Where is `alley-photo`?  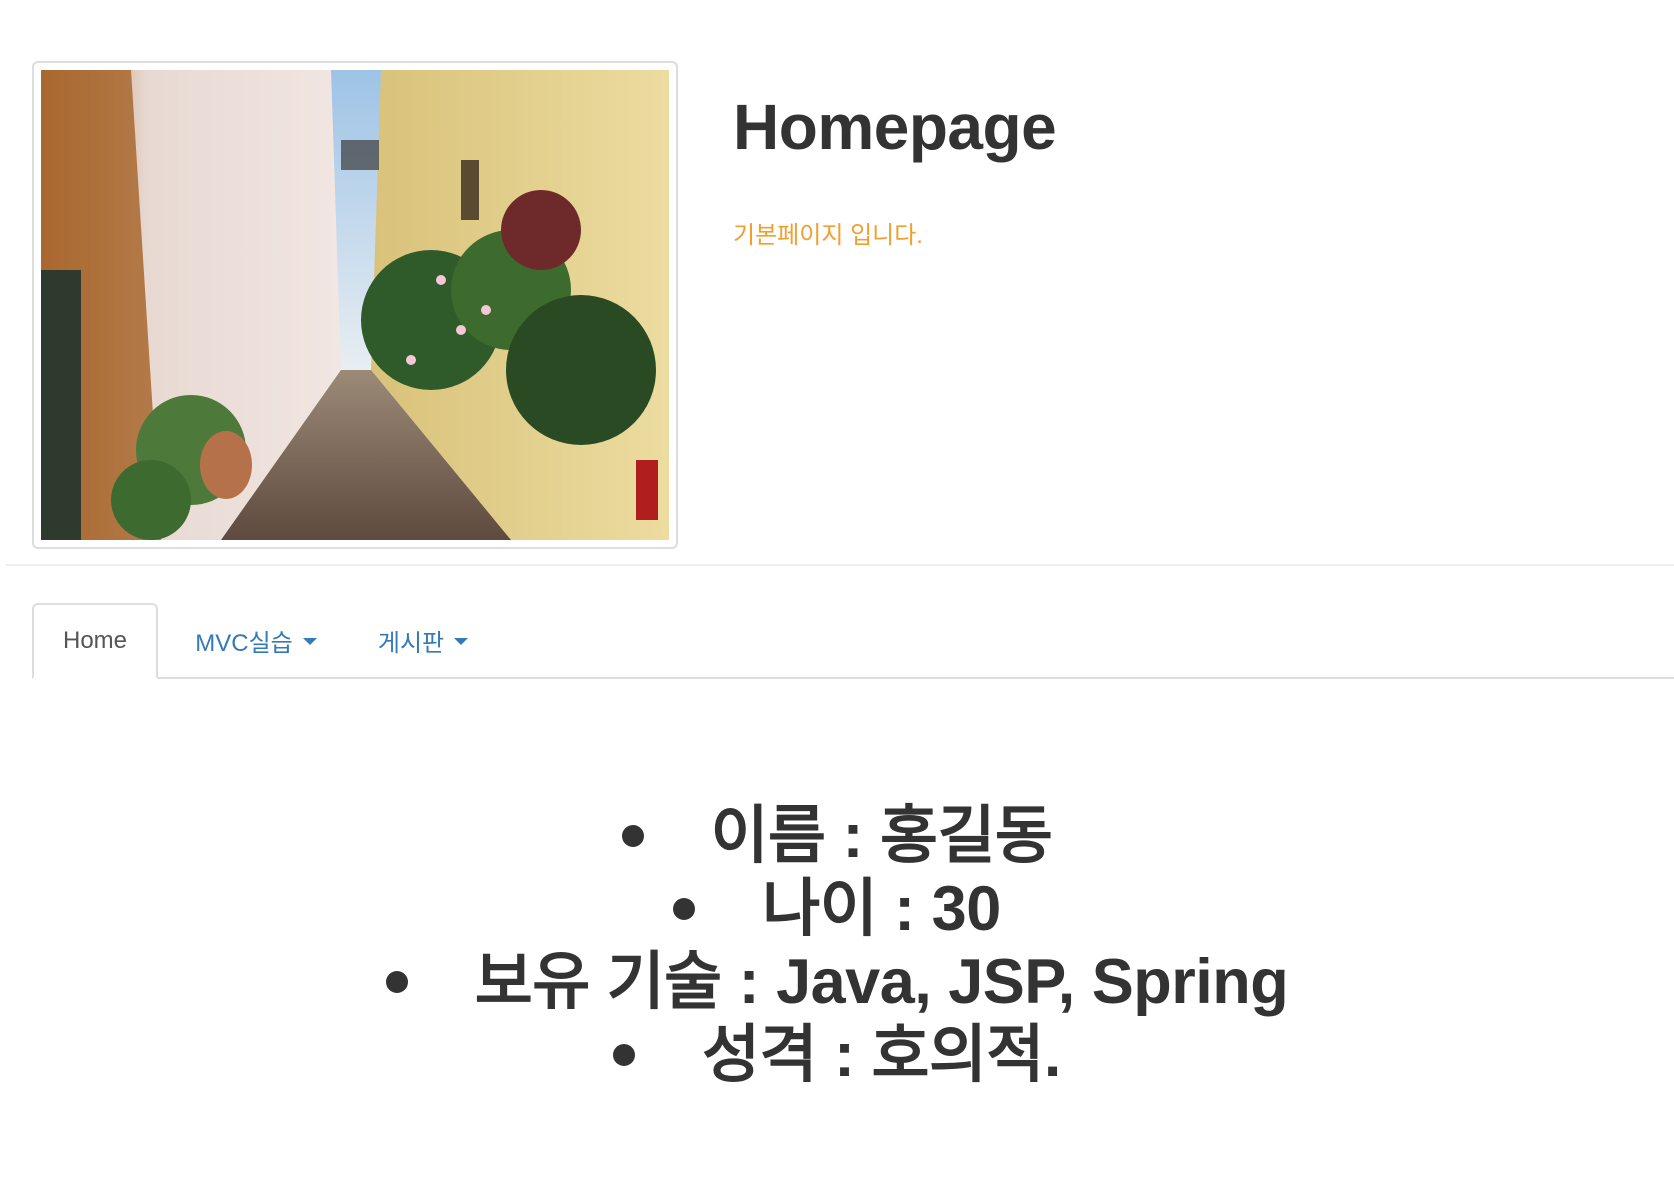 alley-photo is located at coordinates (355, 305).